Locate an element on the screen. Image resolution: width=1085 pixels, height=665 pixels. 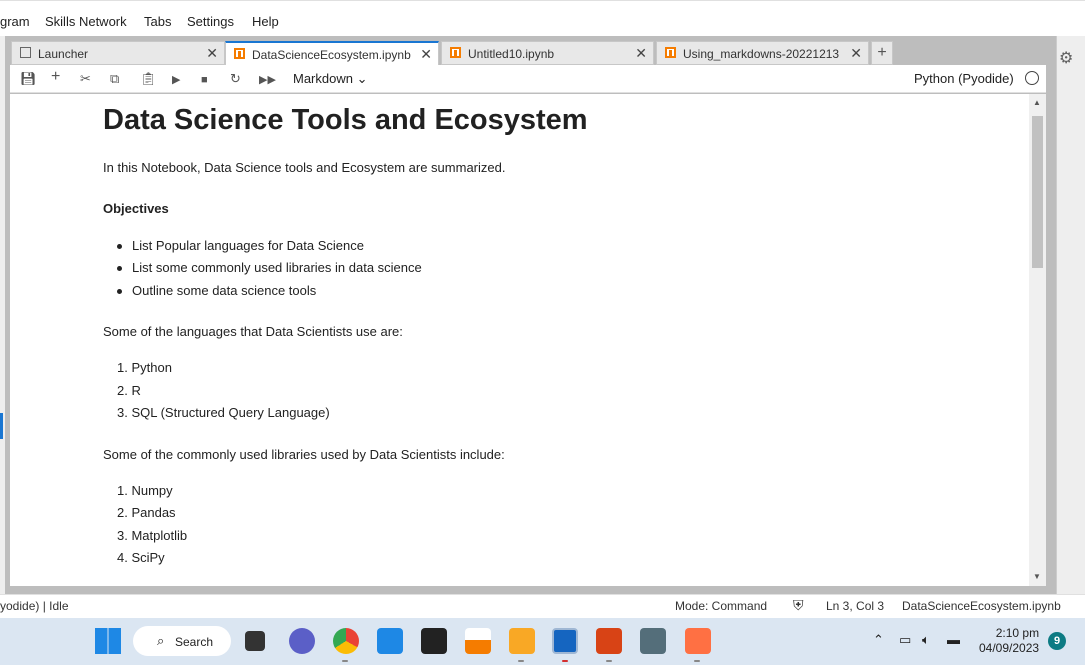
list-item-text: List Popular languages for Data Science is located at coordinates (248, 245).